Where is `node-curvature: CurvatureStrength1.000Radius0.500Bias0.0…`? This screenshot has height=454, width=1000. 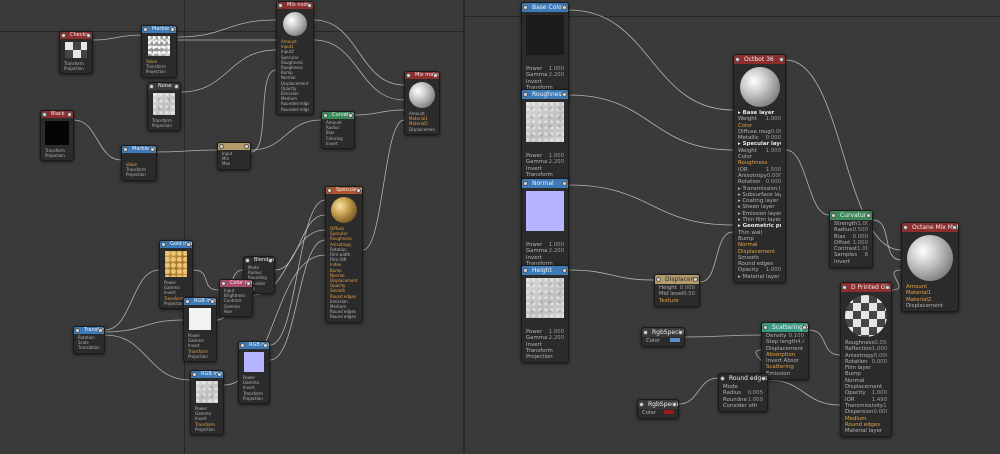 node-curvature: CurvatureStrength1.000Radius0.500Bias0.0… is located at coordinates (851, 239).